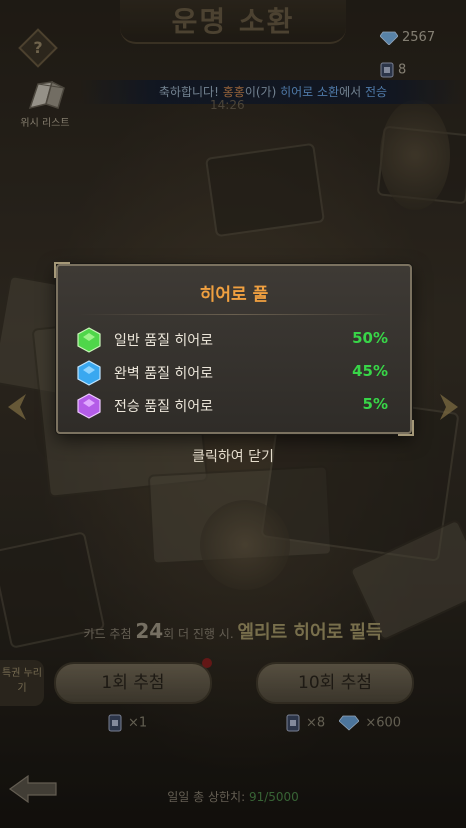 The image size is (466, 828). I want to click on tier-row-legend: 전승 품질 히어로 5%, so click(235, 405).